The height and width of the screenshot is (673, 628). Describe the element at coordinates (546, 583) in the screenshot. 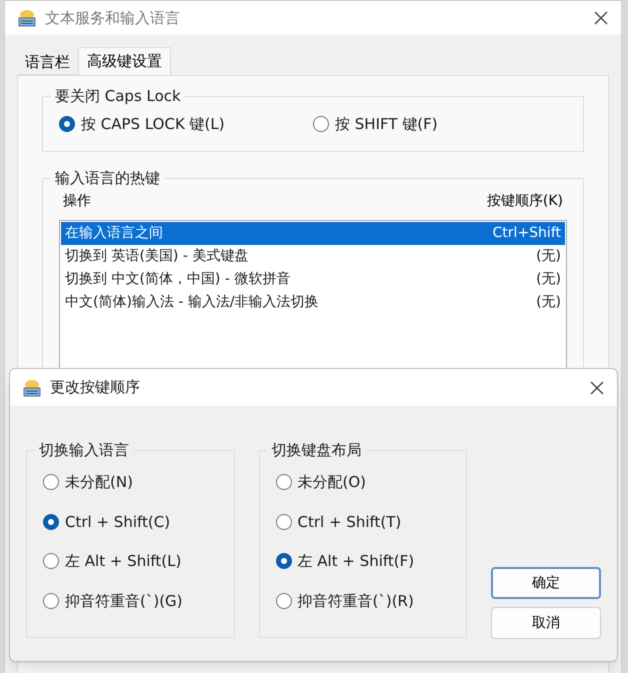

I see `dialog-button: 确定` at that location.